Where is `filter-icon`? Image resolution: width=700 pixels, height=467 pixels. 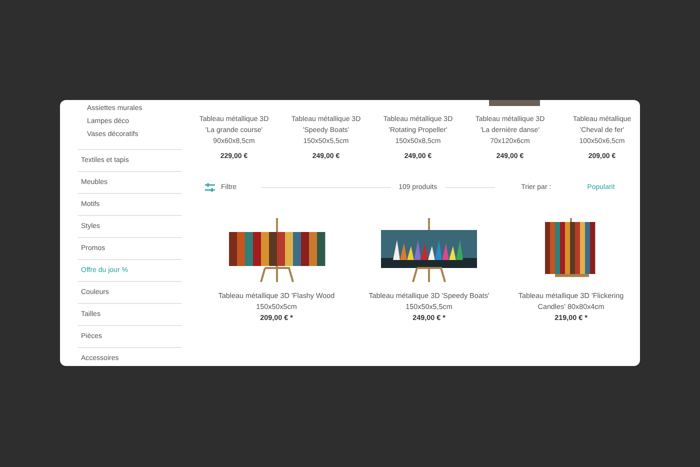 filter-icon is located at coordinates (210, 187).